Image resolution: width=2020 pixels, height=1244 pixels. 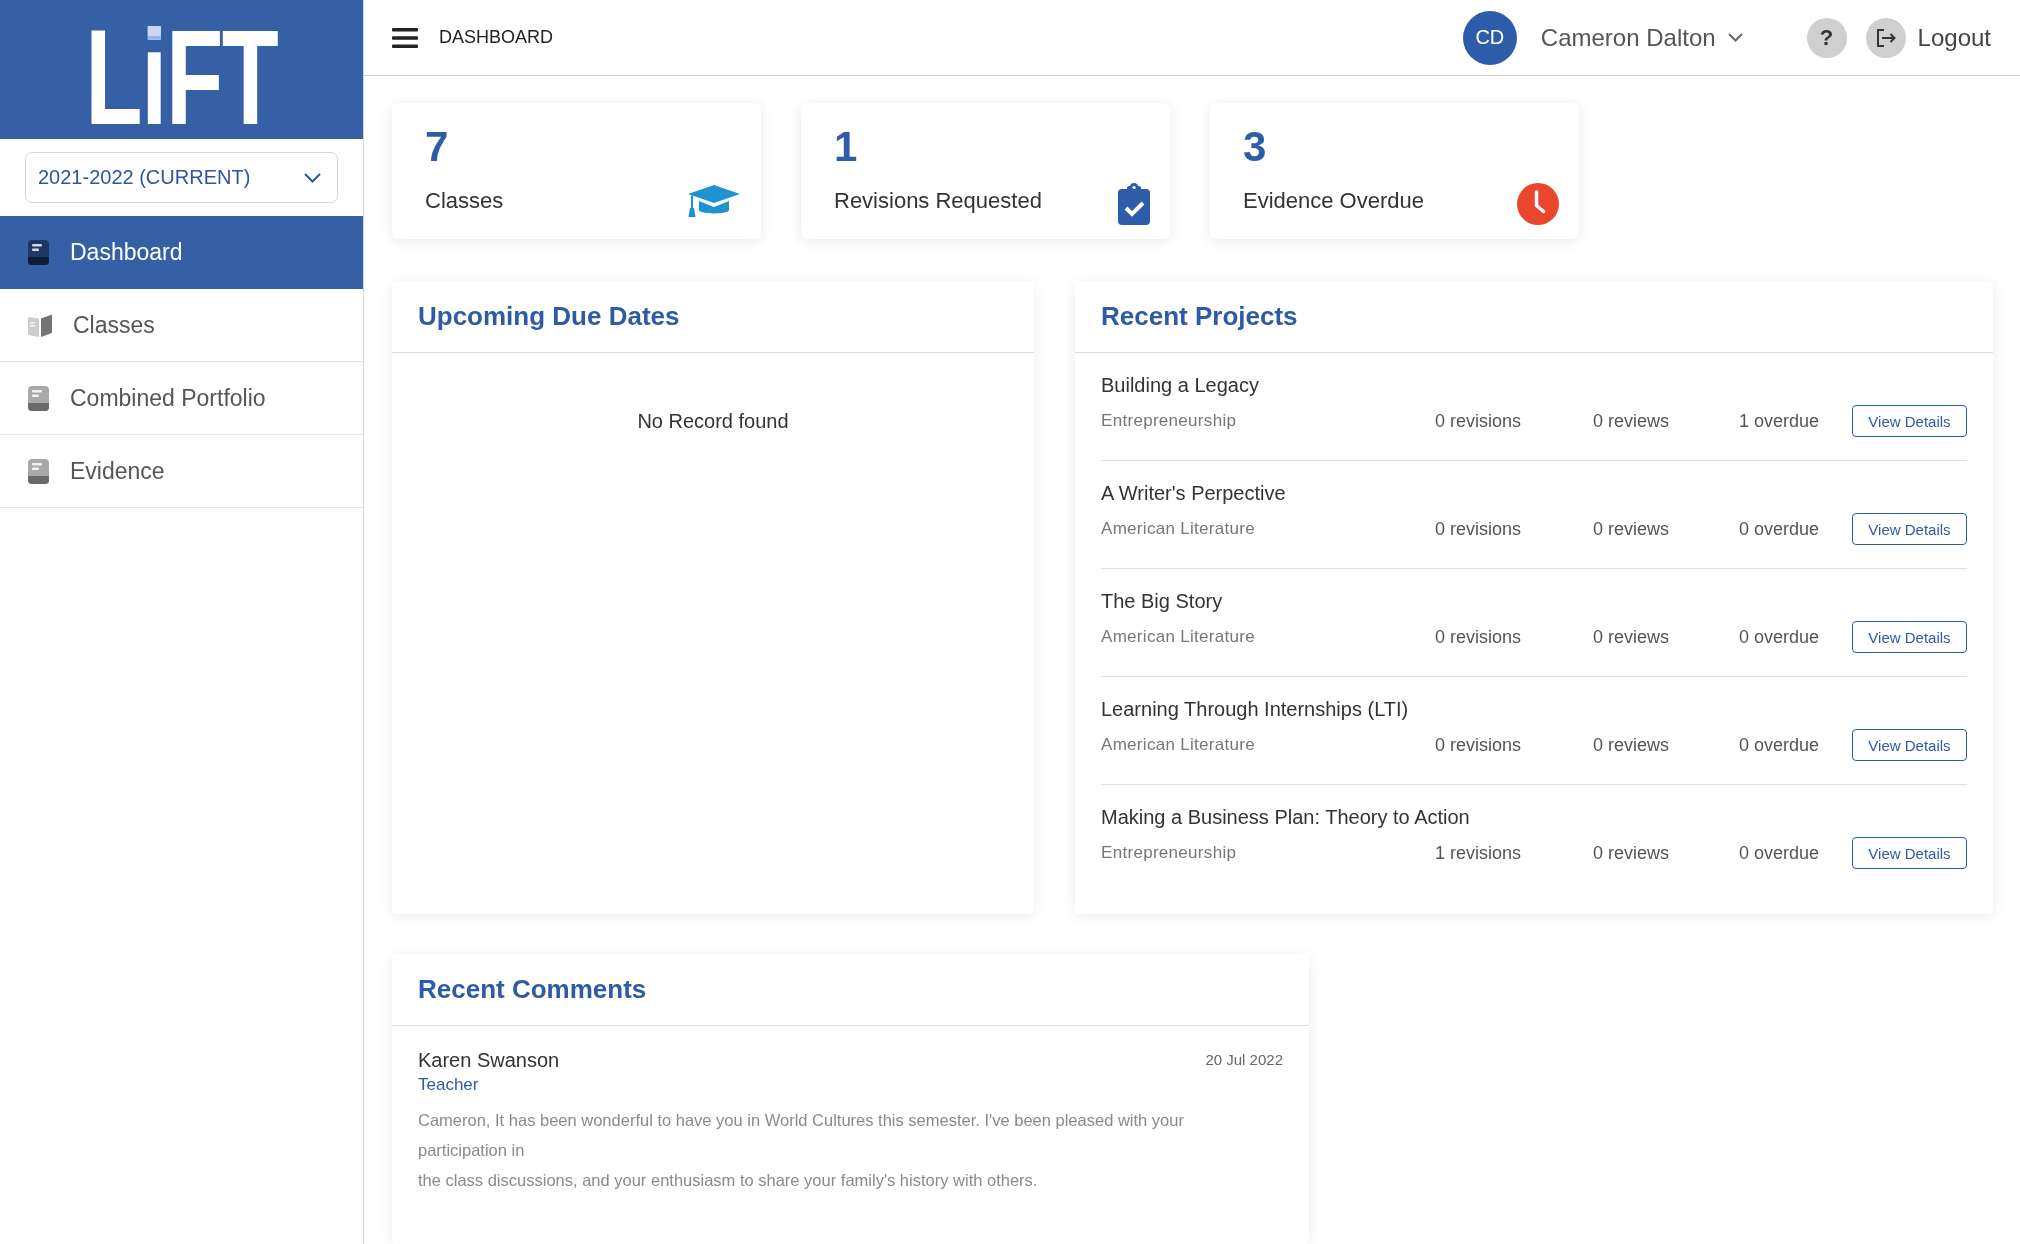 I want to click on year-select: 2021-2022 (CURRENT), so click(x=181, y=177).